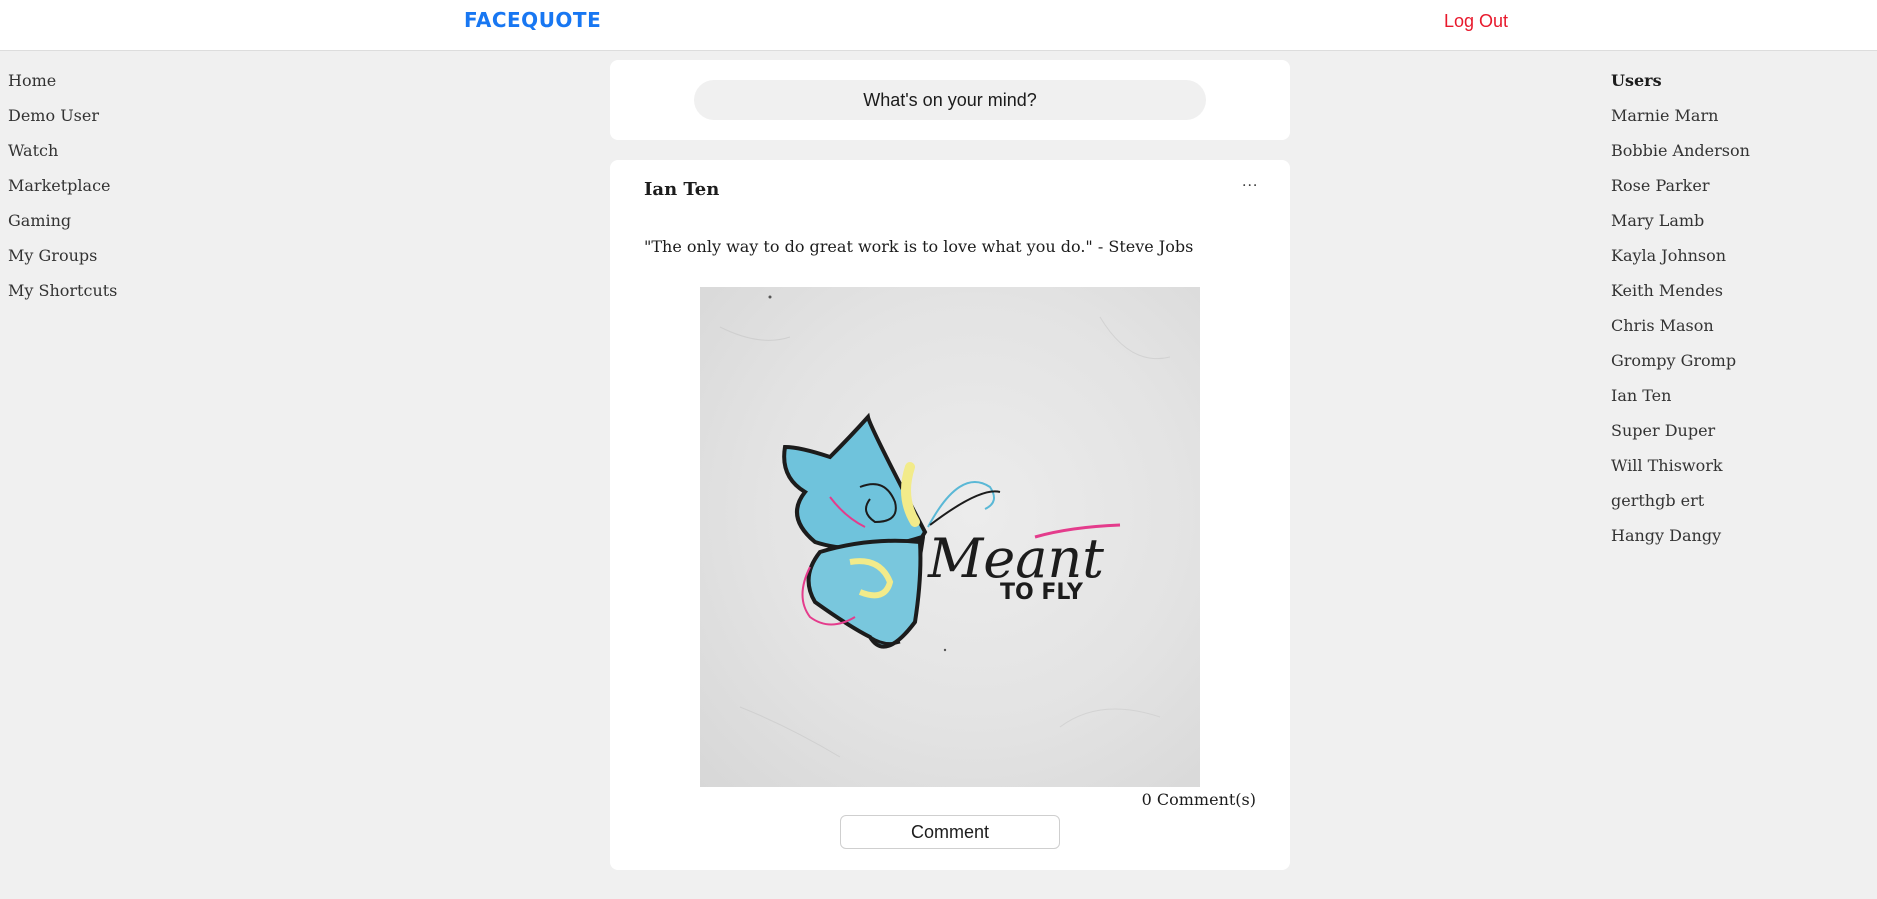  What do you see at coordinates (62, 85) in the screenshot?
I see `sidebar-item-home: Home` at bounding box center [62, 85].